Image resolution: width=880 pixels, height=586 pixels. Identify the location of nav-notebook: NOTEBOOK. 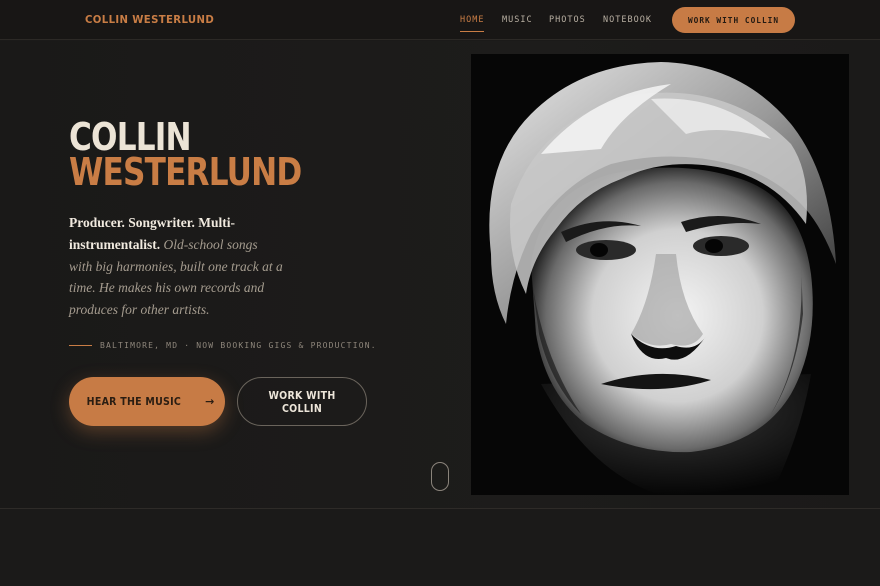
(627, 20).